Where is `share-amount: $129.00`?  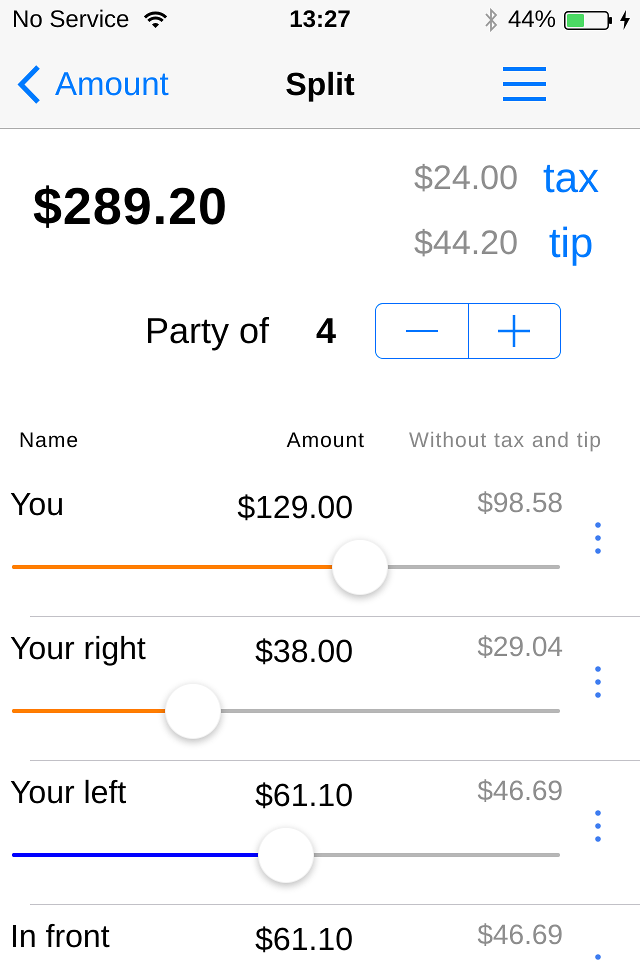 share-amount: $129.00 is located at coordinates (295, 507).